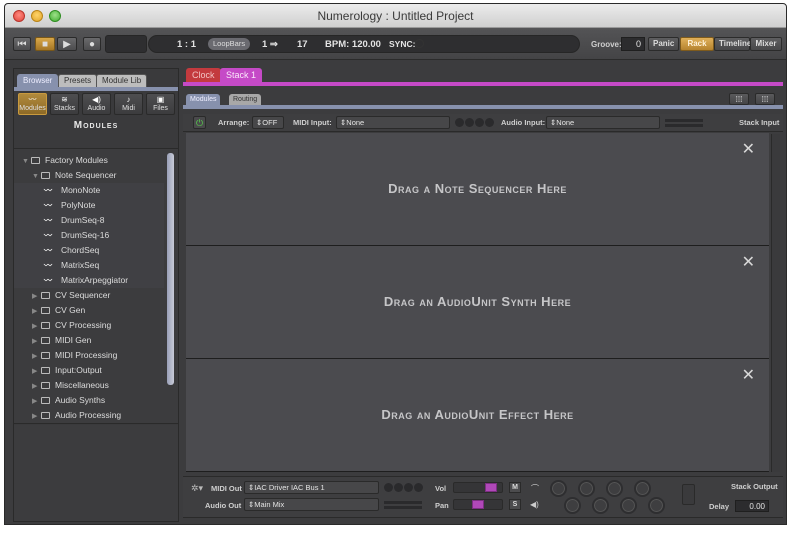 The height and width of the screenshot is (533, 793). Describe the element at coordinates (89, 340) in the screenshot. I see `folder-item: ▶ MIDI Gen` at that location.